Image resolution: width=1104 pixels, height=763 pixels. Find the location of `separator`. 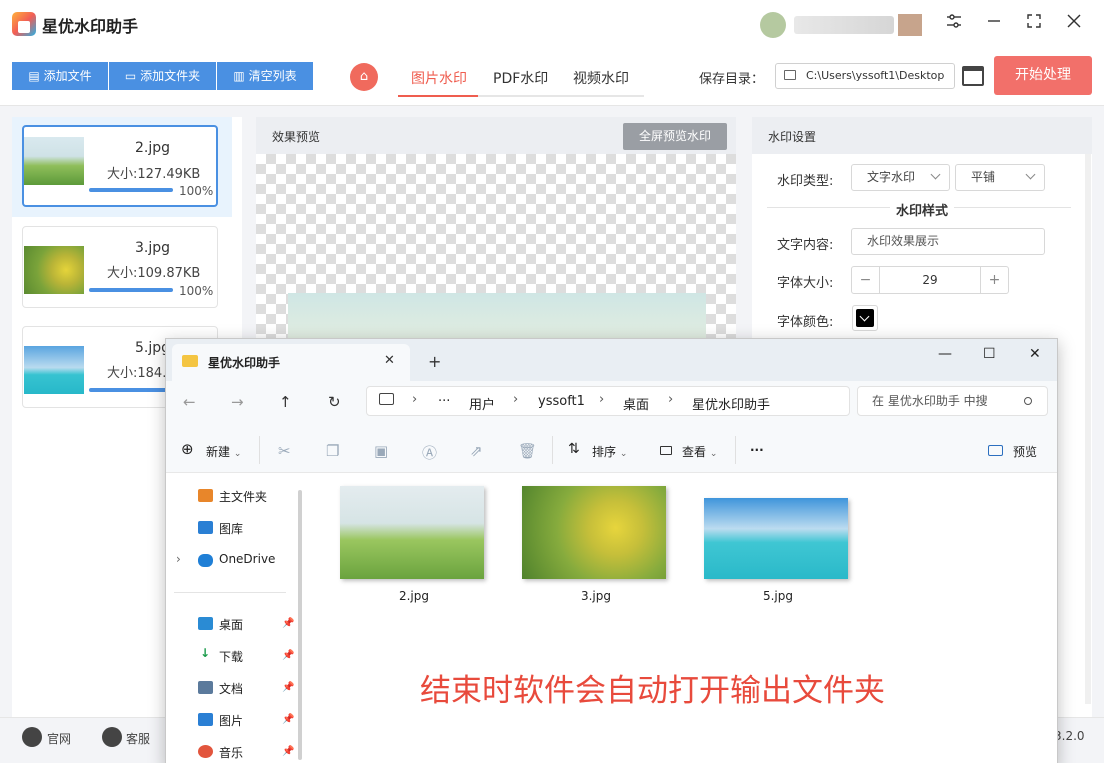

separator is located at coordinates (735, 450).